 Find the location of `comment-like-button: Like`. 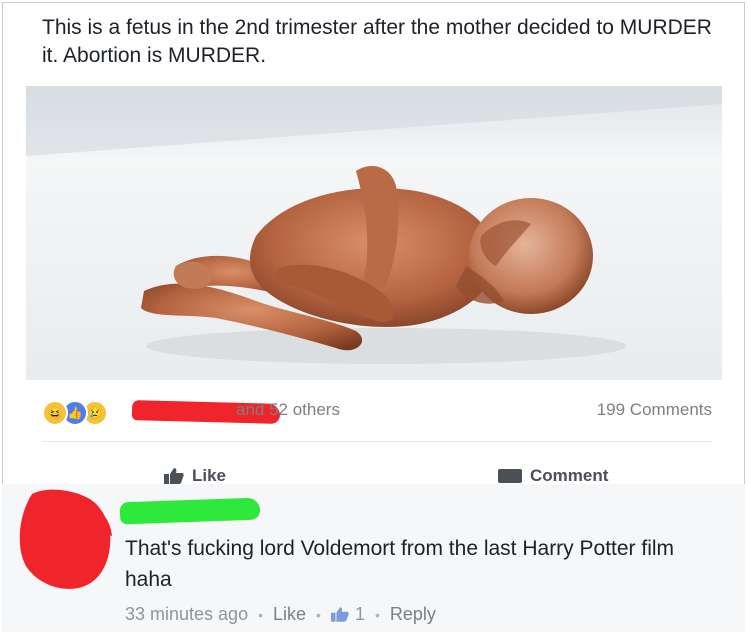

comment-like-button: Like is located at coordinates (289, 614).